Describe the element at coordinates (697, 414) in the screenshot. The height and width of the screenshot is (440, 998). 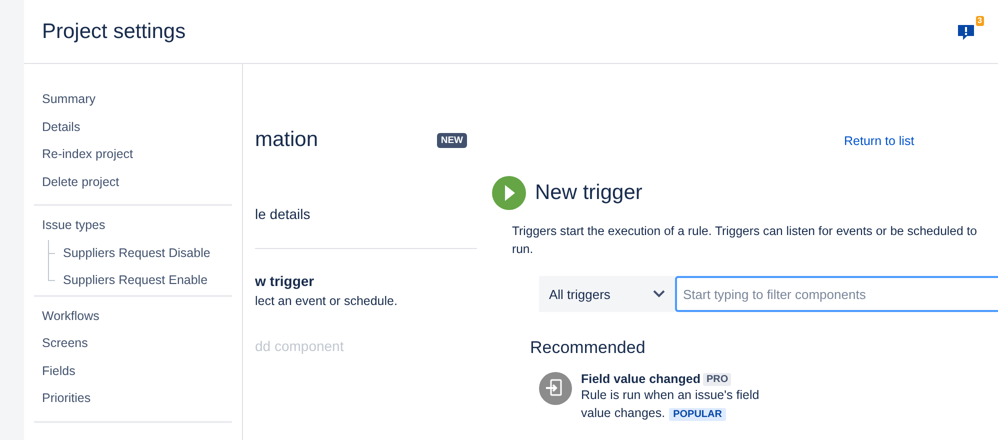
I see `popular-badge: POPULAR` at that location.